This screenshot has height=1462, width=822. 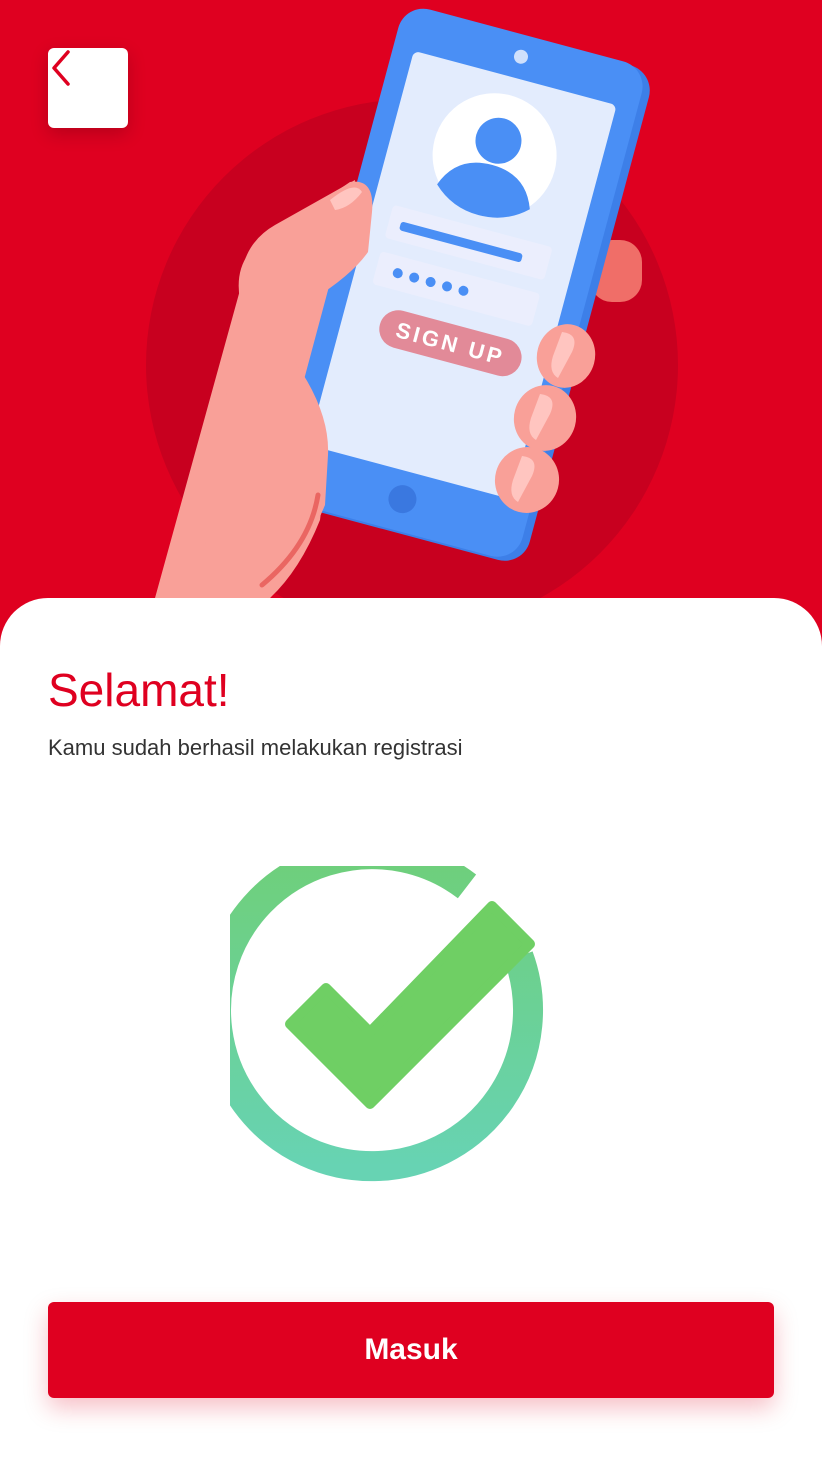 I want to click on page-title: Selamat!, so click(x=139, y=690).